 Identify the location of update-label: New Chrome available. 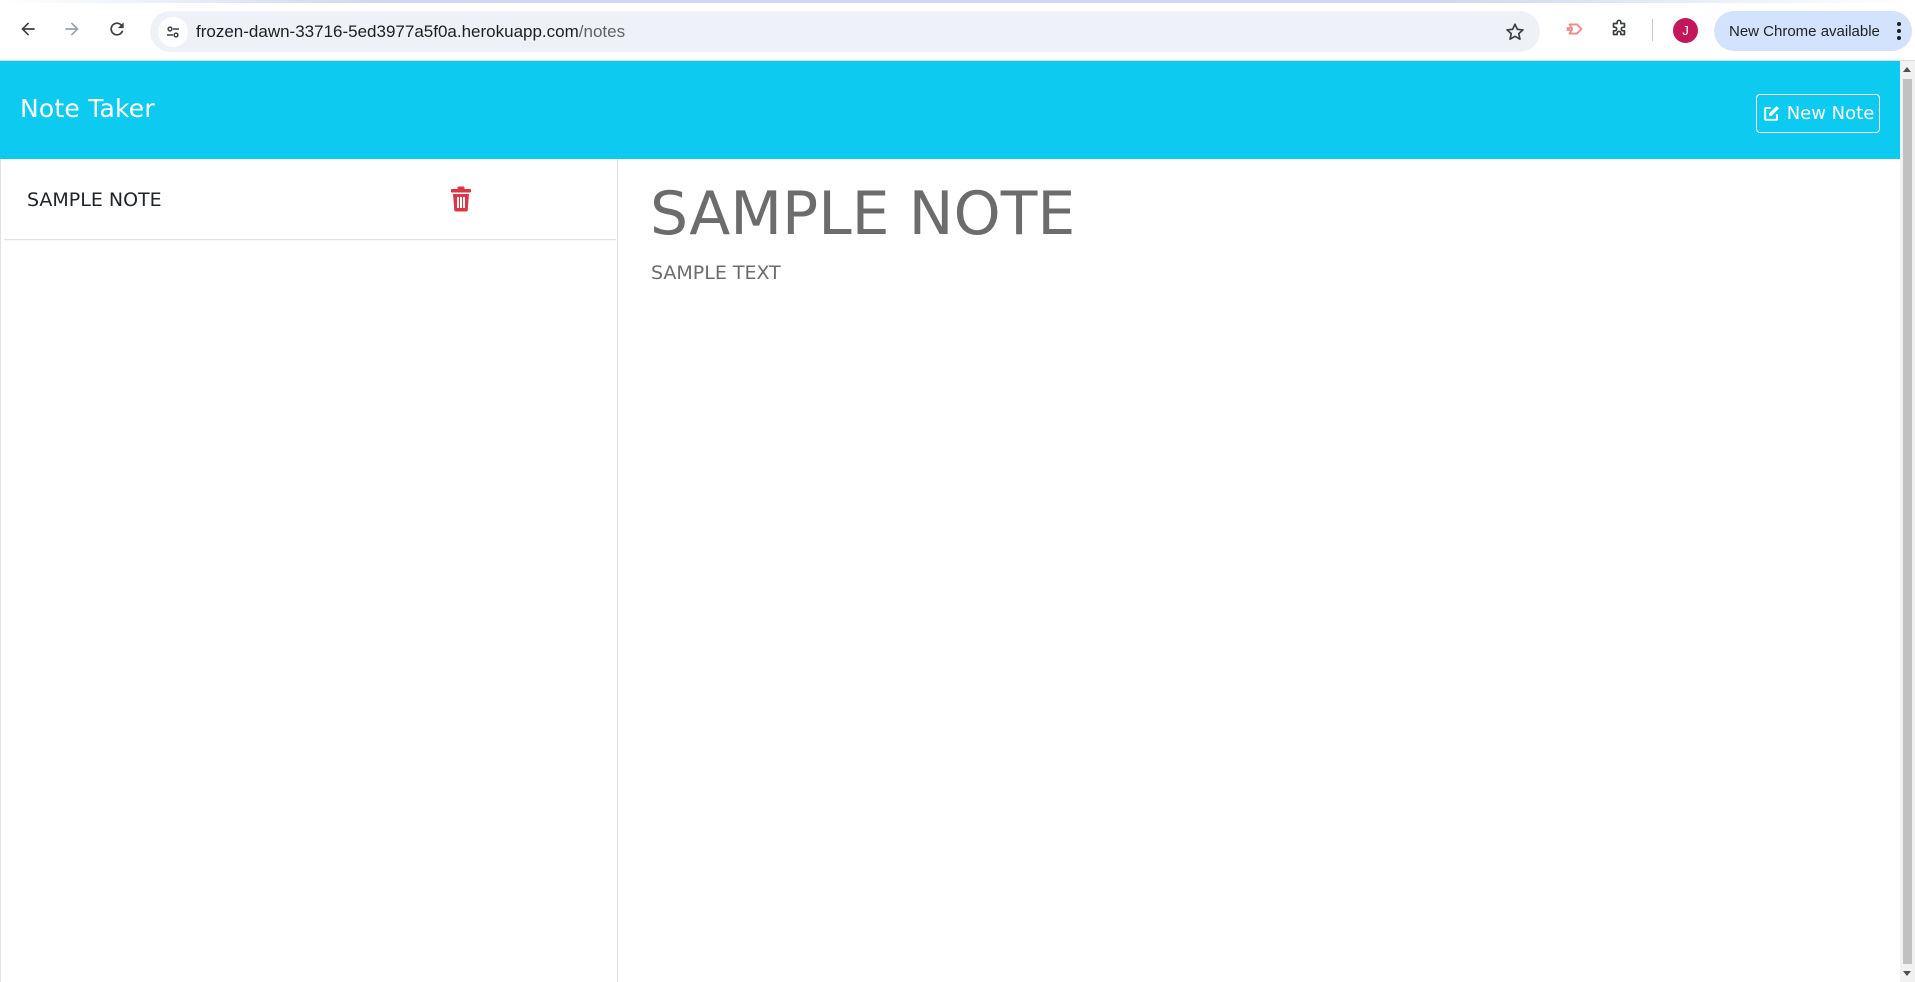
(1804, 31).